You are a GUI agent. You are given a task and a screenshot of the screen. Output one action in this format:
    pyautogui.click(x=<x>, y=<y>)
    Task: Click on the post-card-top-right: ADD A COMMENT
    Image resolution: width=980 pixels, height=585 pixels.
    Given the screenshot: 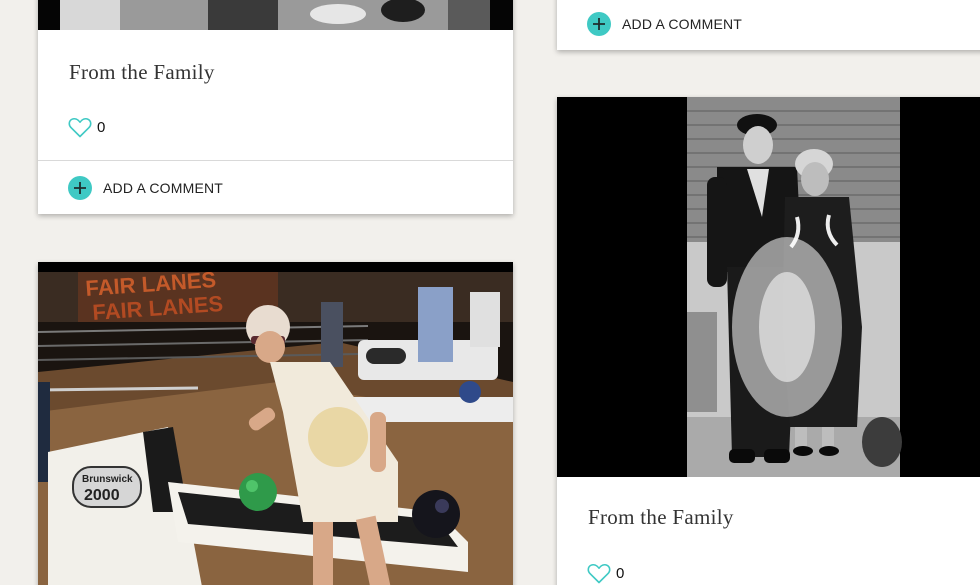 What is the action you would take?
    pyautogui.click(x=768, y=25)
    